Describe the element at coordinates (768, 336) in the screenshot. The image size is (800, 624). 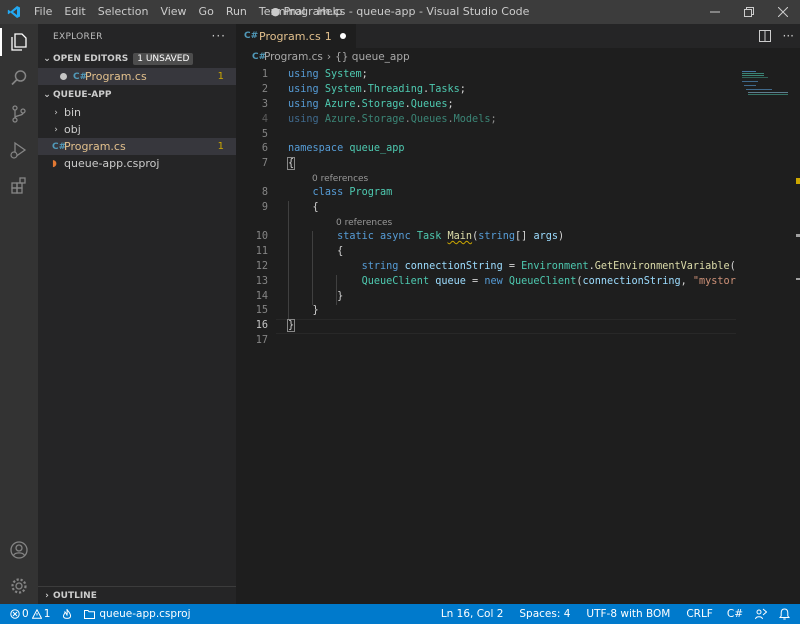
I see `minimap` at that location.